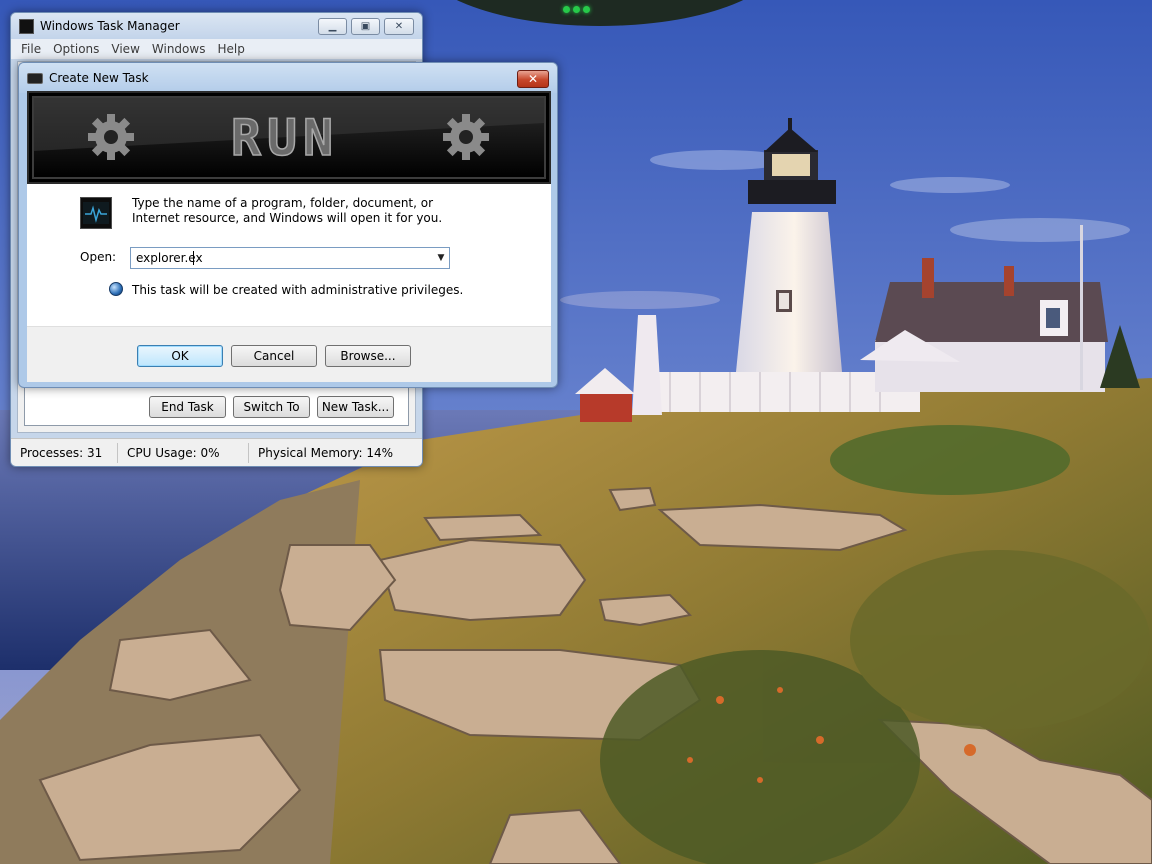 This screenshot has height=864, width=1152. Describe the element at coordinates (116, 289) in the screenshot. I see `shield-icon` at that location.